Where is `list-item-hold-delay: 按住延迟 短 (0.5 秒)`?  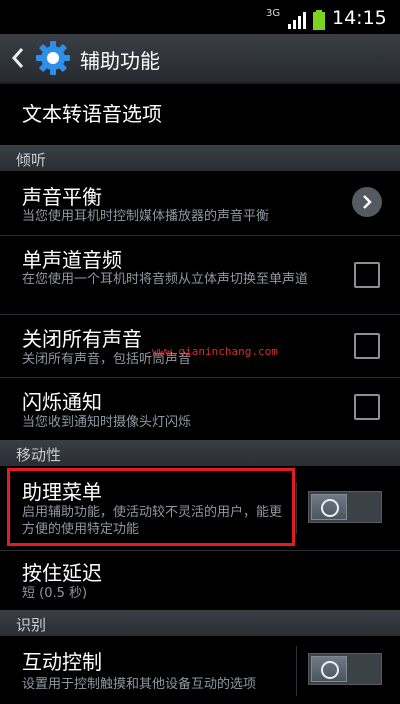
list-item-hold-delay: 按住延迟 短 (0.5 秒) is located at coordinates (200, 580).